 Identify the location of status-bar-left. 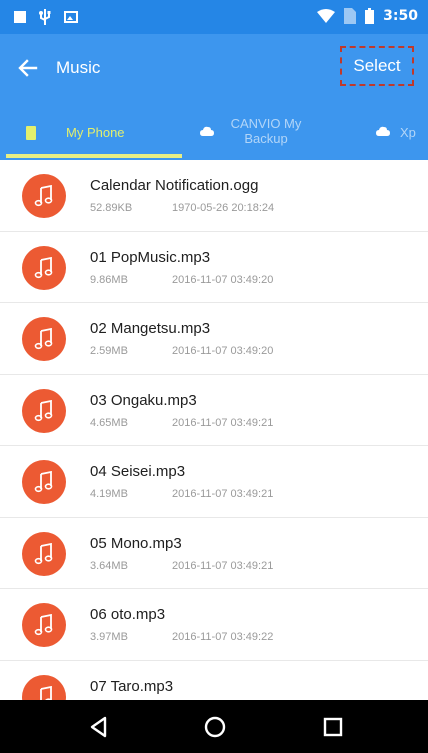
(46, 17).